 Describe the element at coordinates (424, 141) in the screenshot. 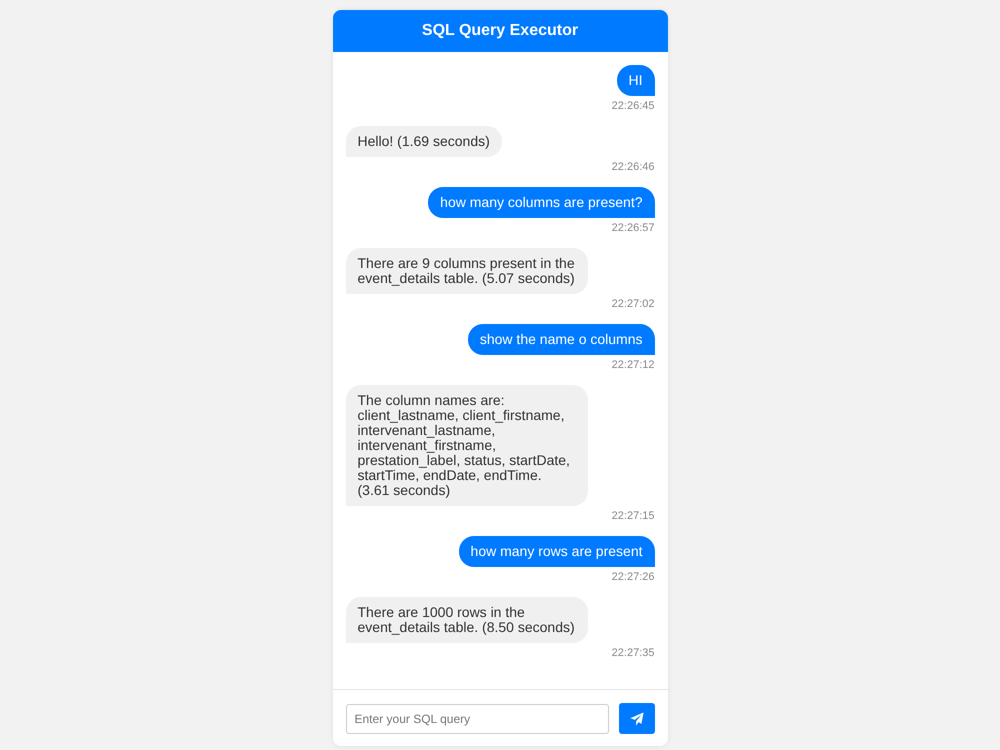

I see `bot-message: Hello! (1.69 seconds)` at that location.